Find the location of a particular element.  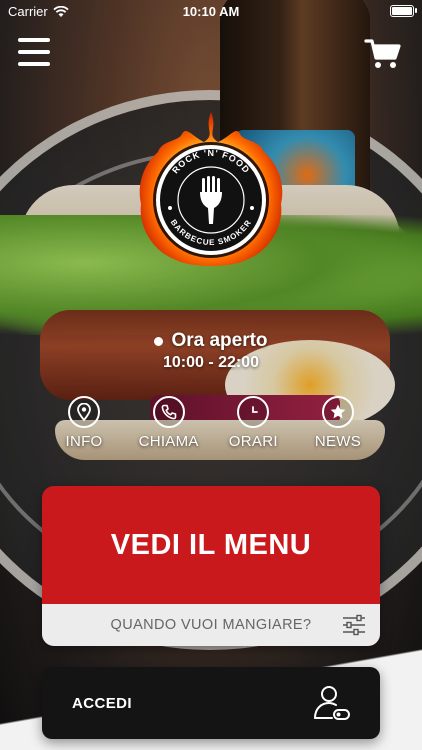

call-button: CHIAMA is located at coordinates (169, 423).